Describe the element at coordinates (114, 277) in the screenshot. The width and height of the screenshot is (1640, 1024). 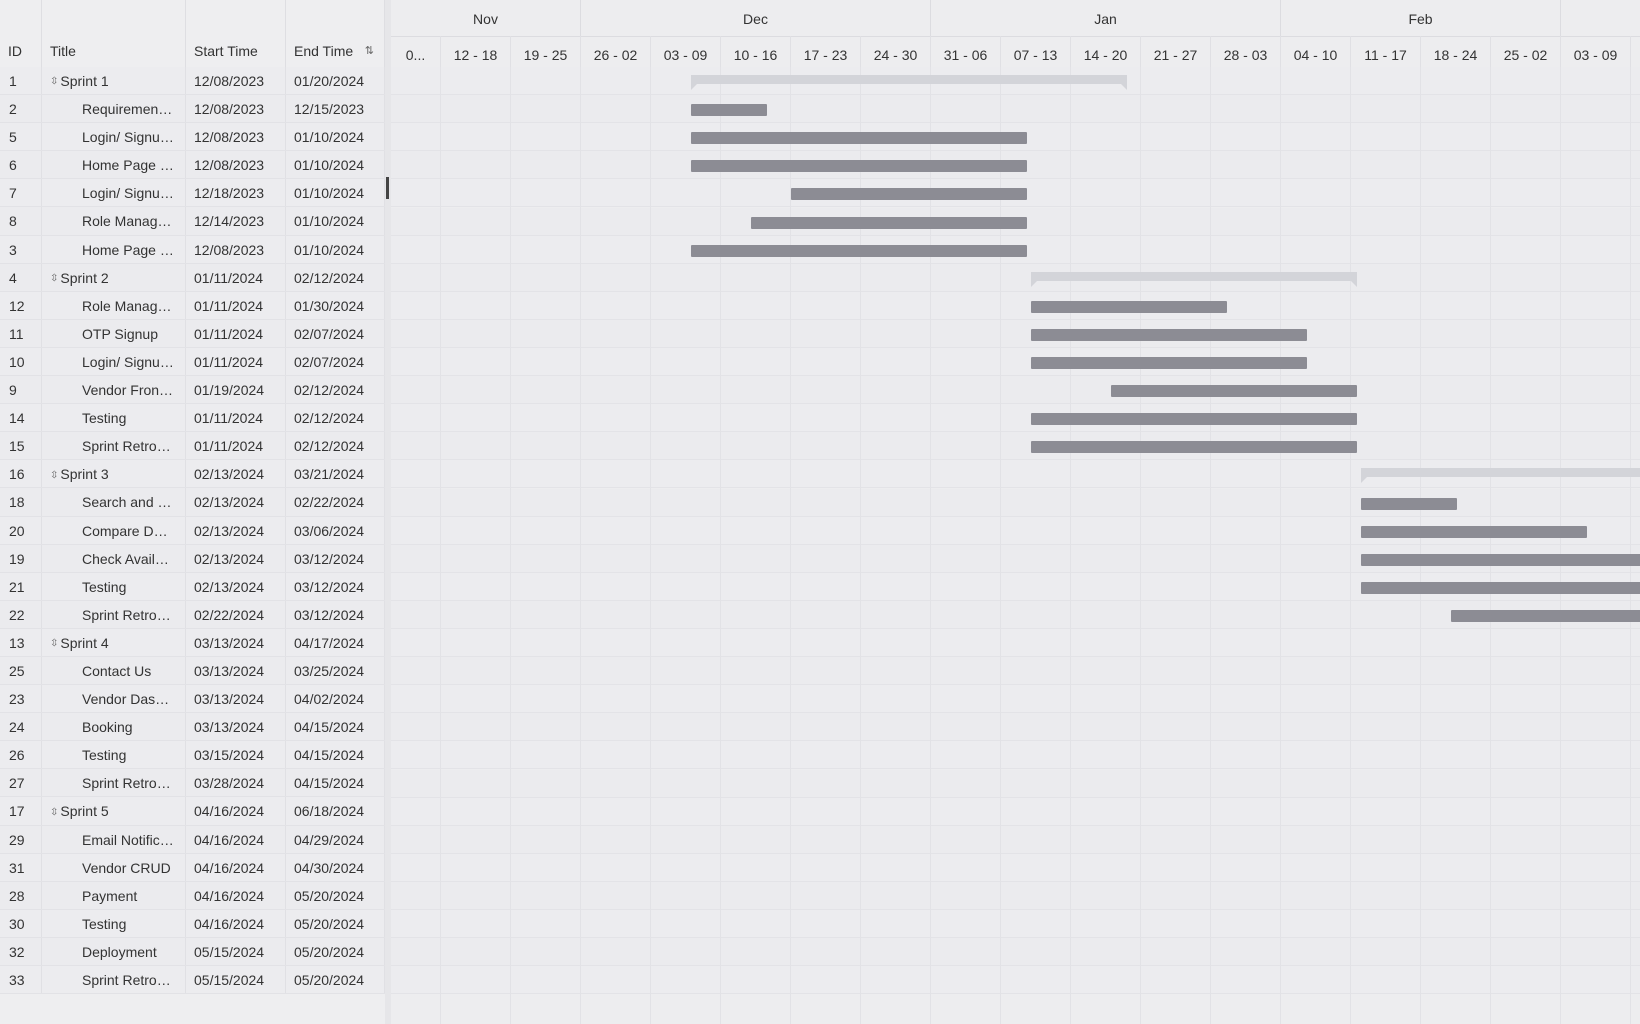
I see `task-title-cell: ⇳ Sprint 2` at that location.